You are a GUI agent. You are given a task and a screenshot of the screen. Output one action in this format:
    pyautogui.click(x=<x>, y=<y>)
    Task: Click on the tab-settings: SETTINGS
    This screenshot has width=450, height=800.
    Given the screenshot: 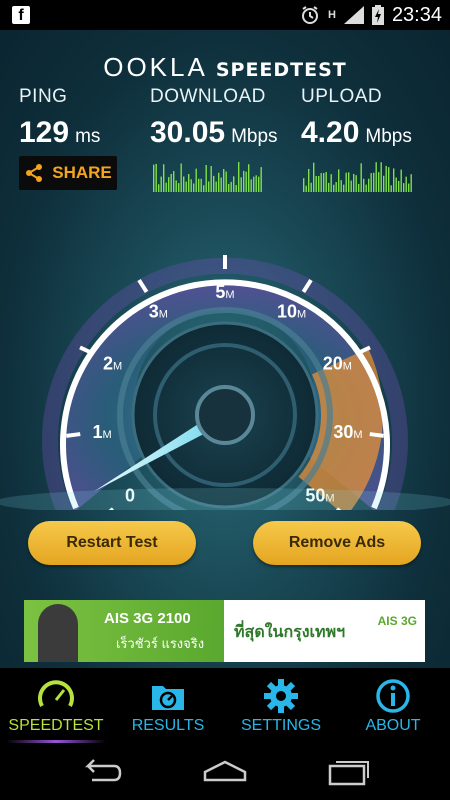 What is the action you would take?
    pyautogui.click(x=281, y=707)
    